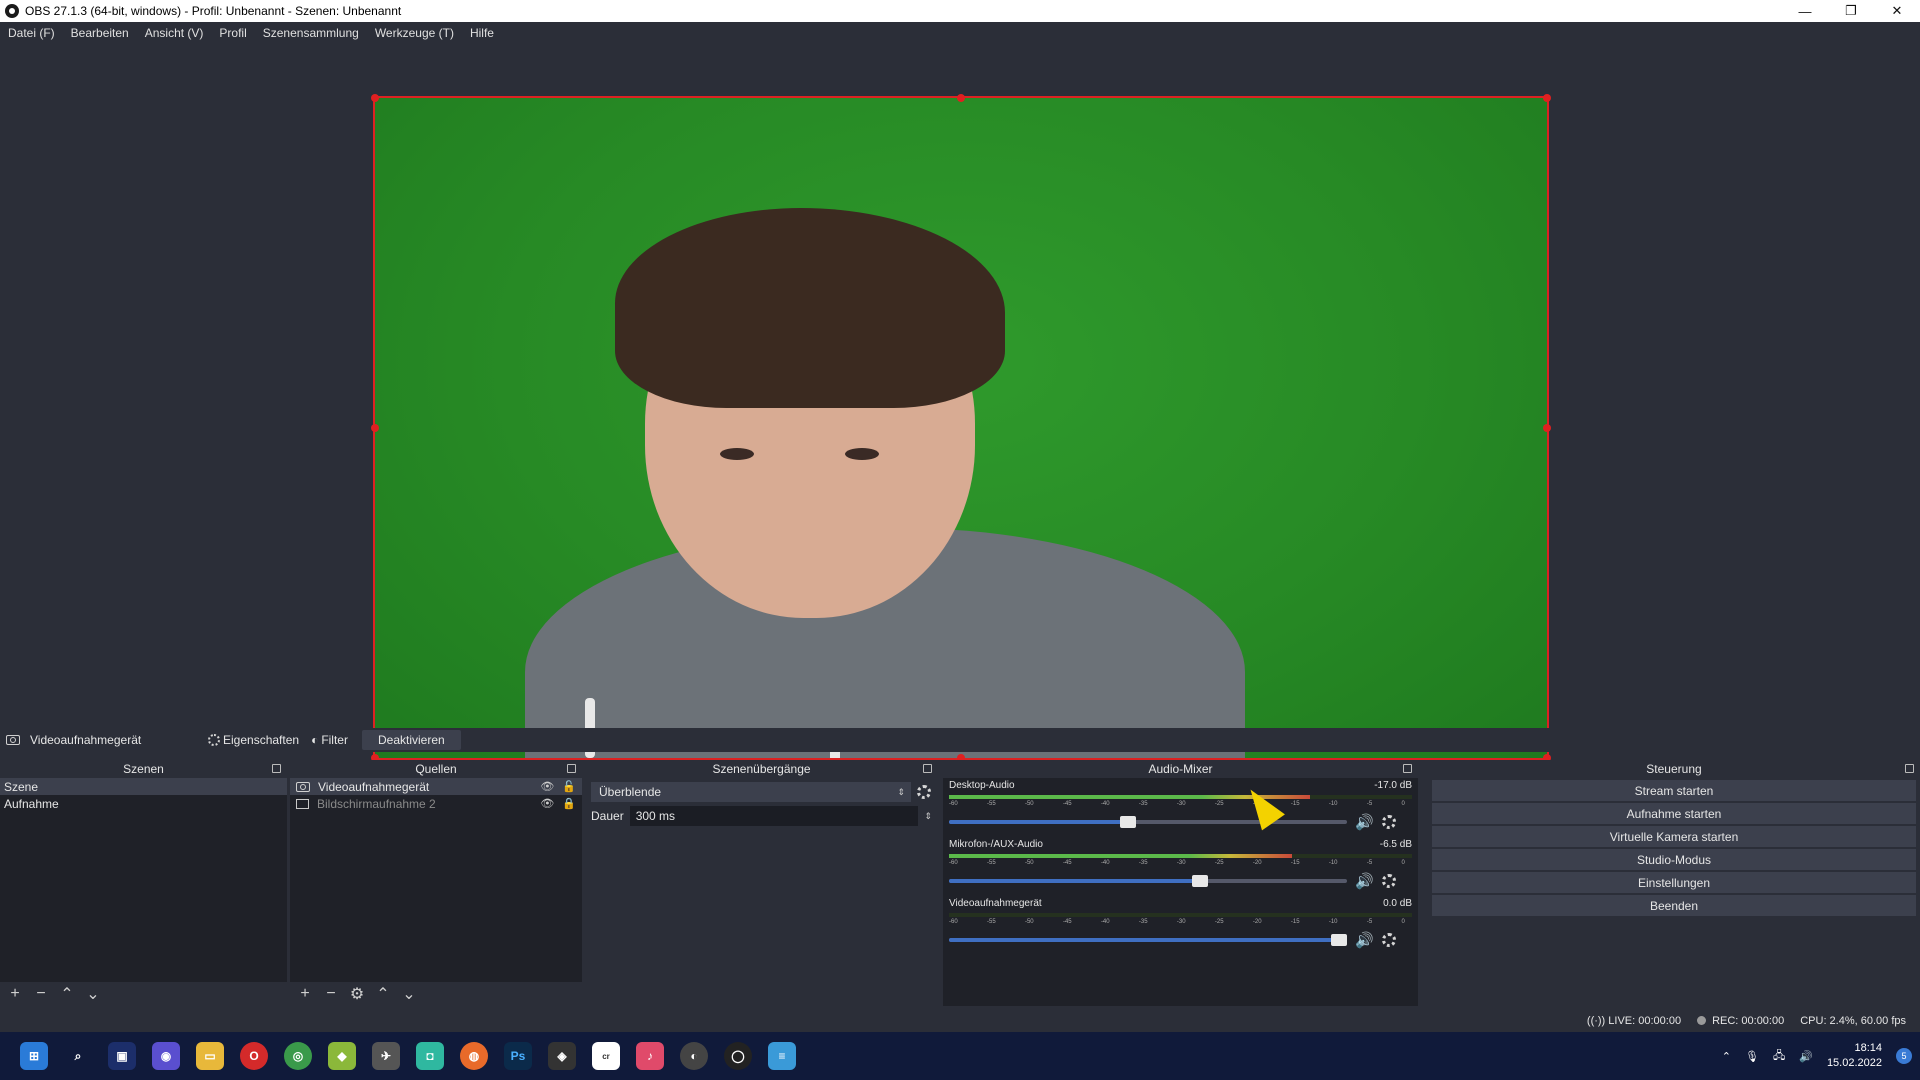 This screenshot has width=1920, height=1080. I want to click on transition-select: Überblende ⇕, so click(751, 792).